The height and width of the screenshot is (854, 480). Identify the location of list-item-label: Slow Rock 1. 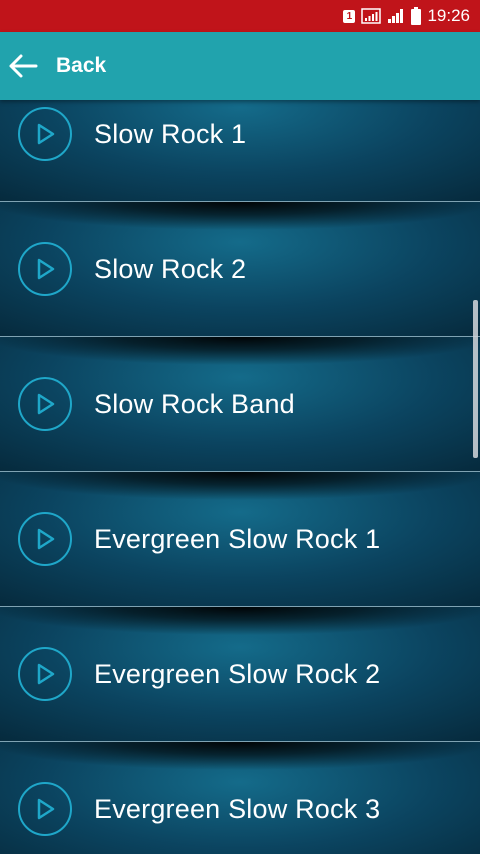
(170, 133).